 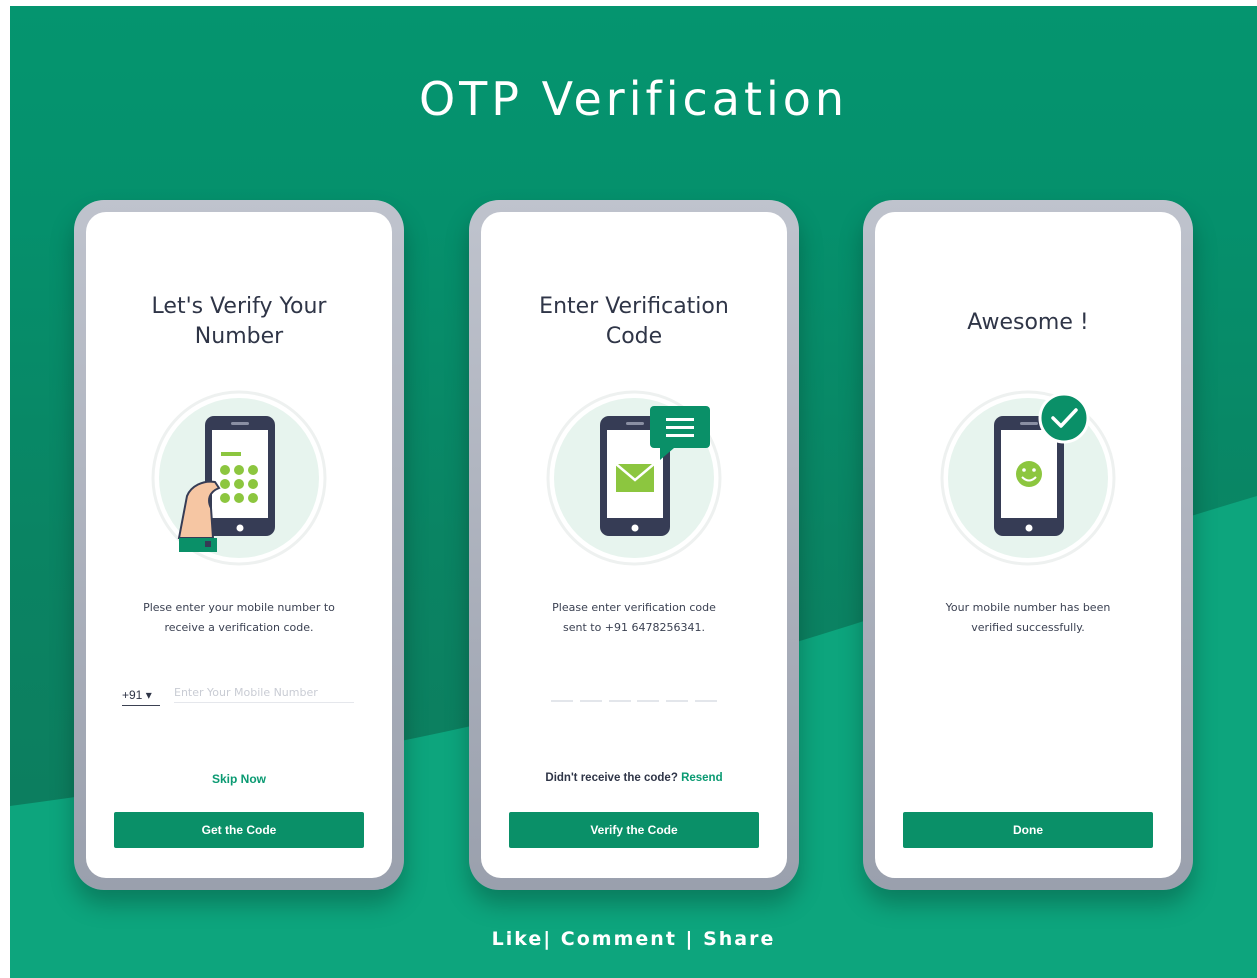 I want to click on screen-title-line2: Number, so click(x=239, y=336).